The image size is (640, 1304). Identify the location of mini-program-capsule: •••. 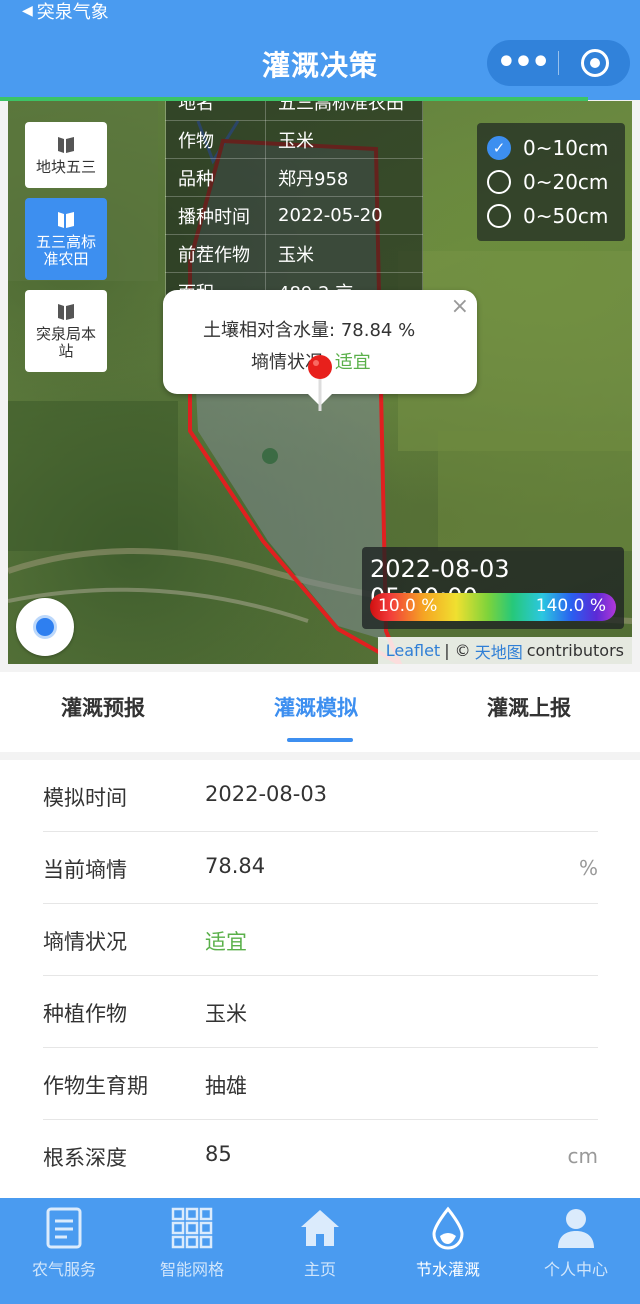
(558, 63).